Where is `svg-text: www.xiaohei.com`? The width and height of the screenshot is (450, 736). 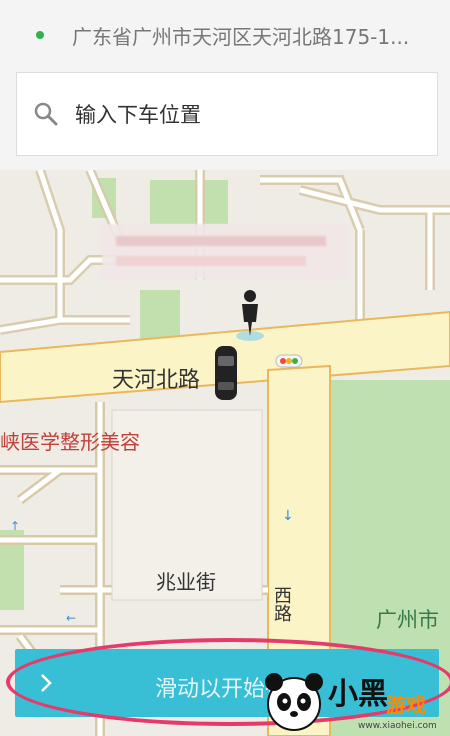 svg-text: www.xiaohei.com is located at coordinates (397, 726).